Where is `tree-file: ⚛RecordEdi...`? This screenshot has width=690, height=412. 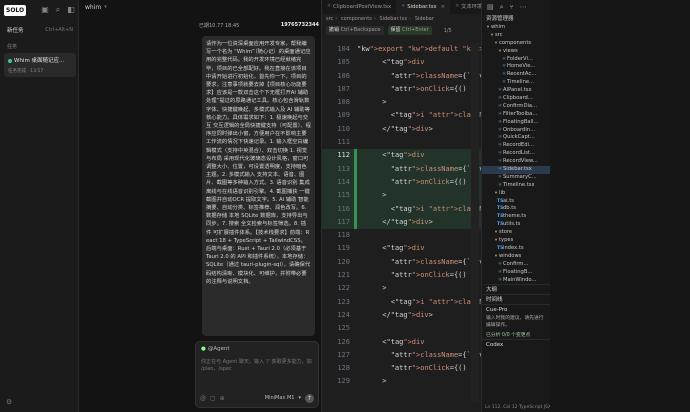
tree-file: ⚛RecordEdi... is located at coordinates (516, 146).